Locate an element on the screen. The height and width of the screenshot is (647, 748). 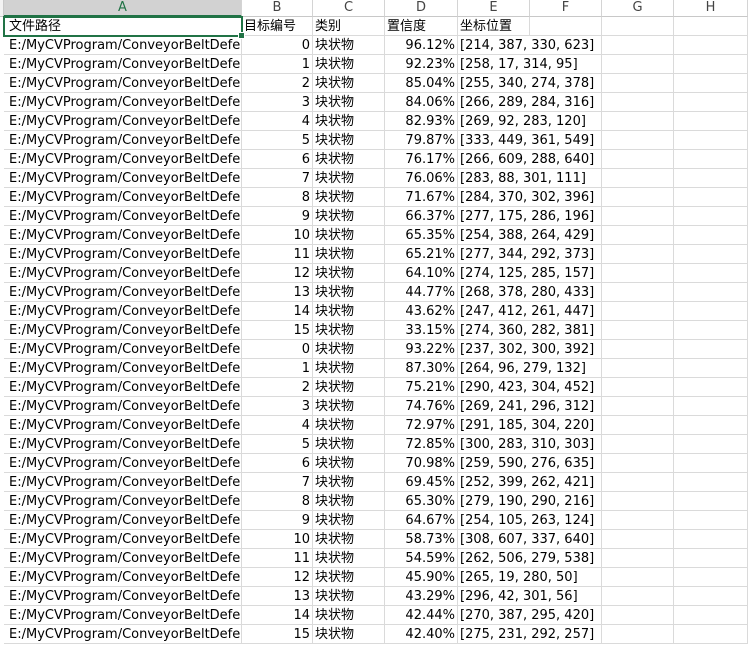
cell-confidence: 58.73% is located at coordinates (421, 539).